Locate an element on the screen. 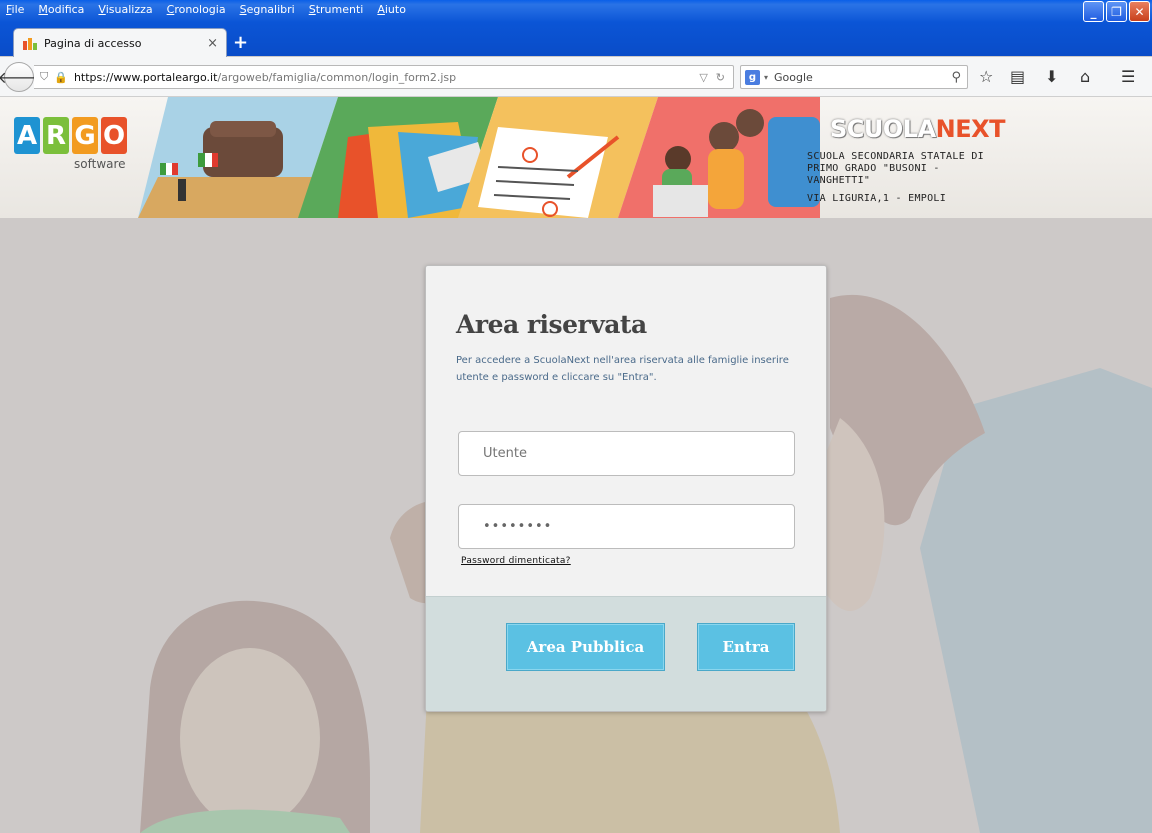  header-banner-illustration is located at coordinates (479, 157).